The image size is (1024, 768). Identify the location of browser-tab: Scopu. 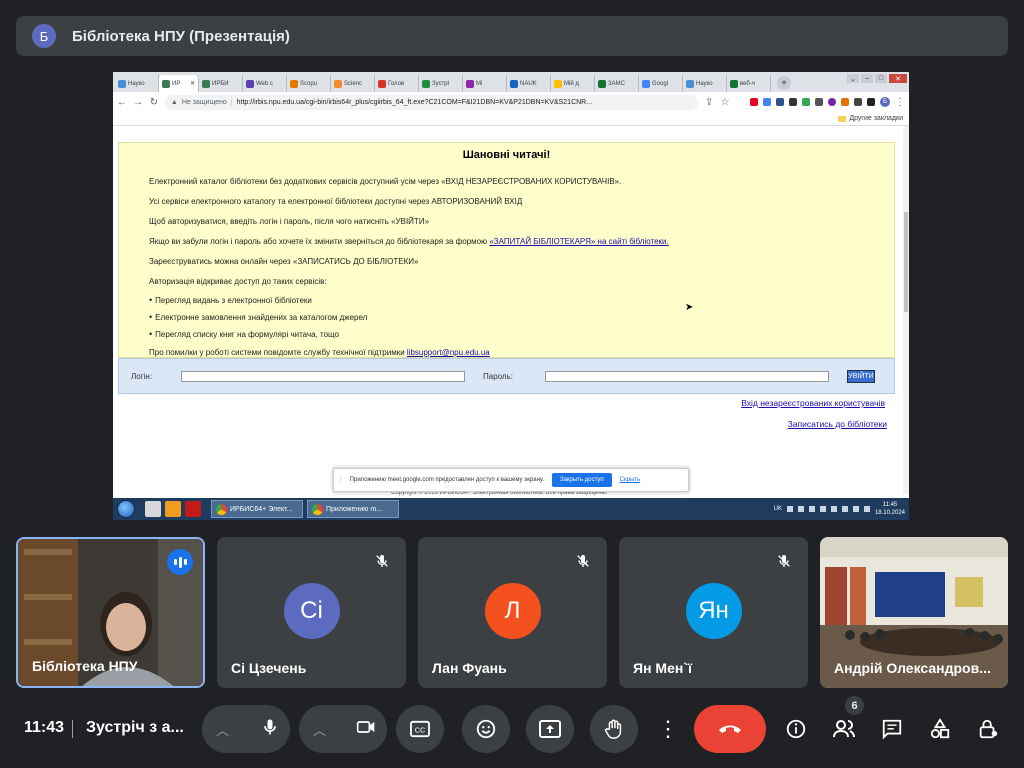
(309, 83).